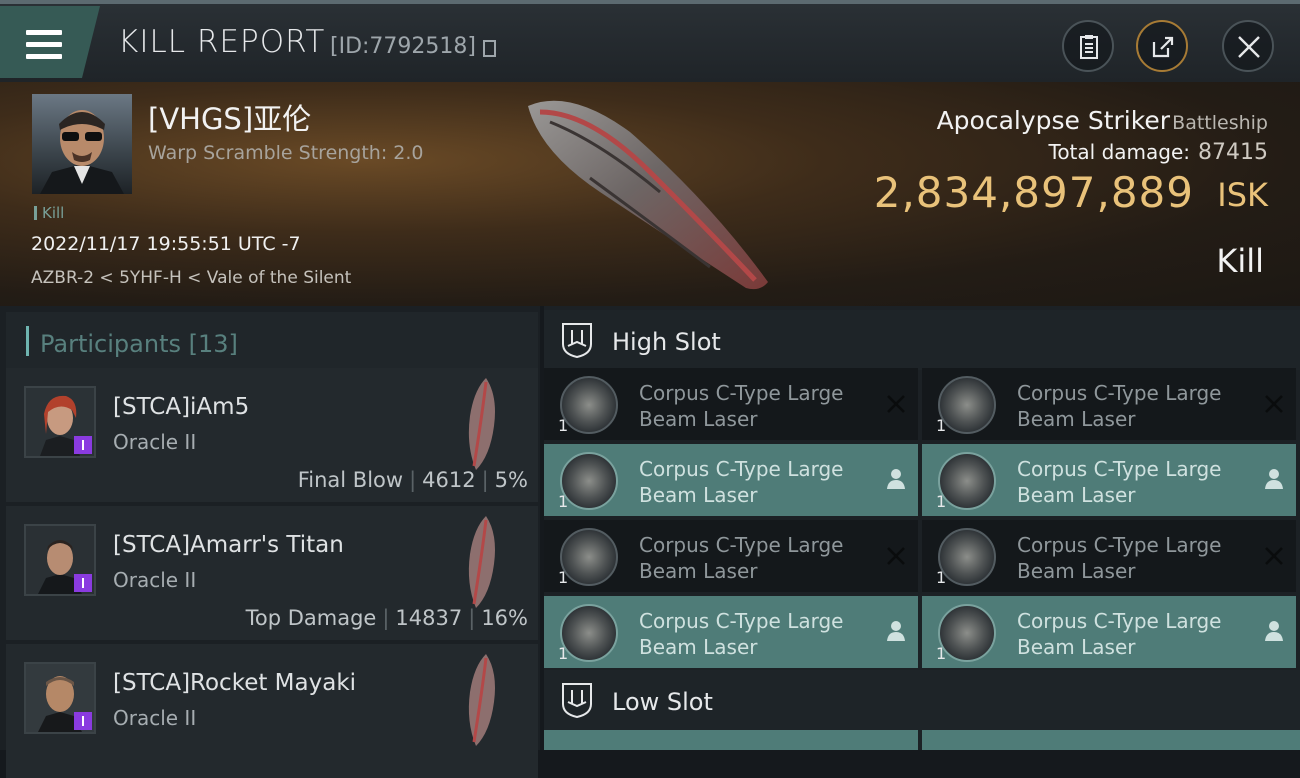 The height and width of the screenshot is (778, 1300). I want to click on participants-header: Participants [13], so click(272, 341).